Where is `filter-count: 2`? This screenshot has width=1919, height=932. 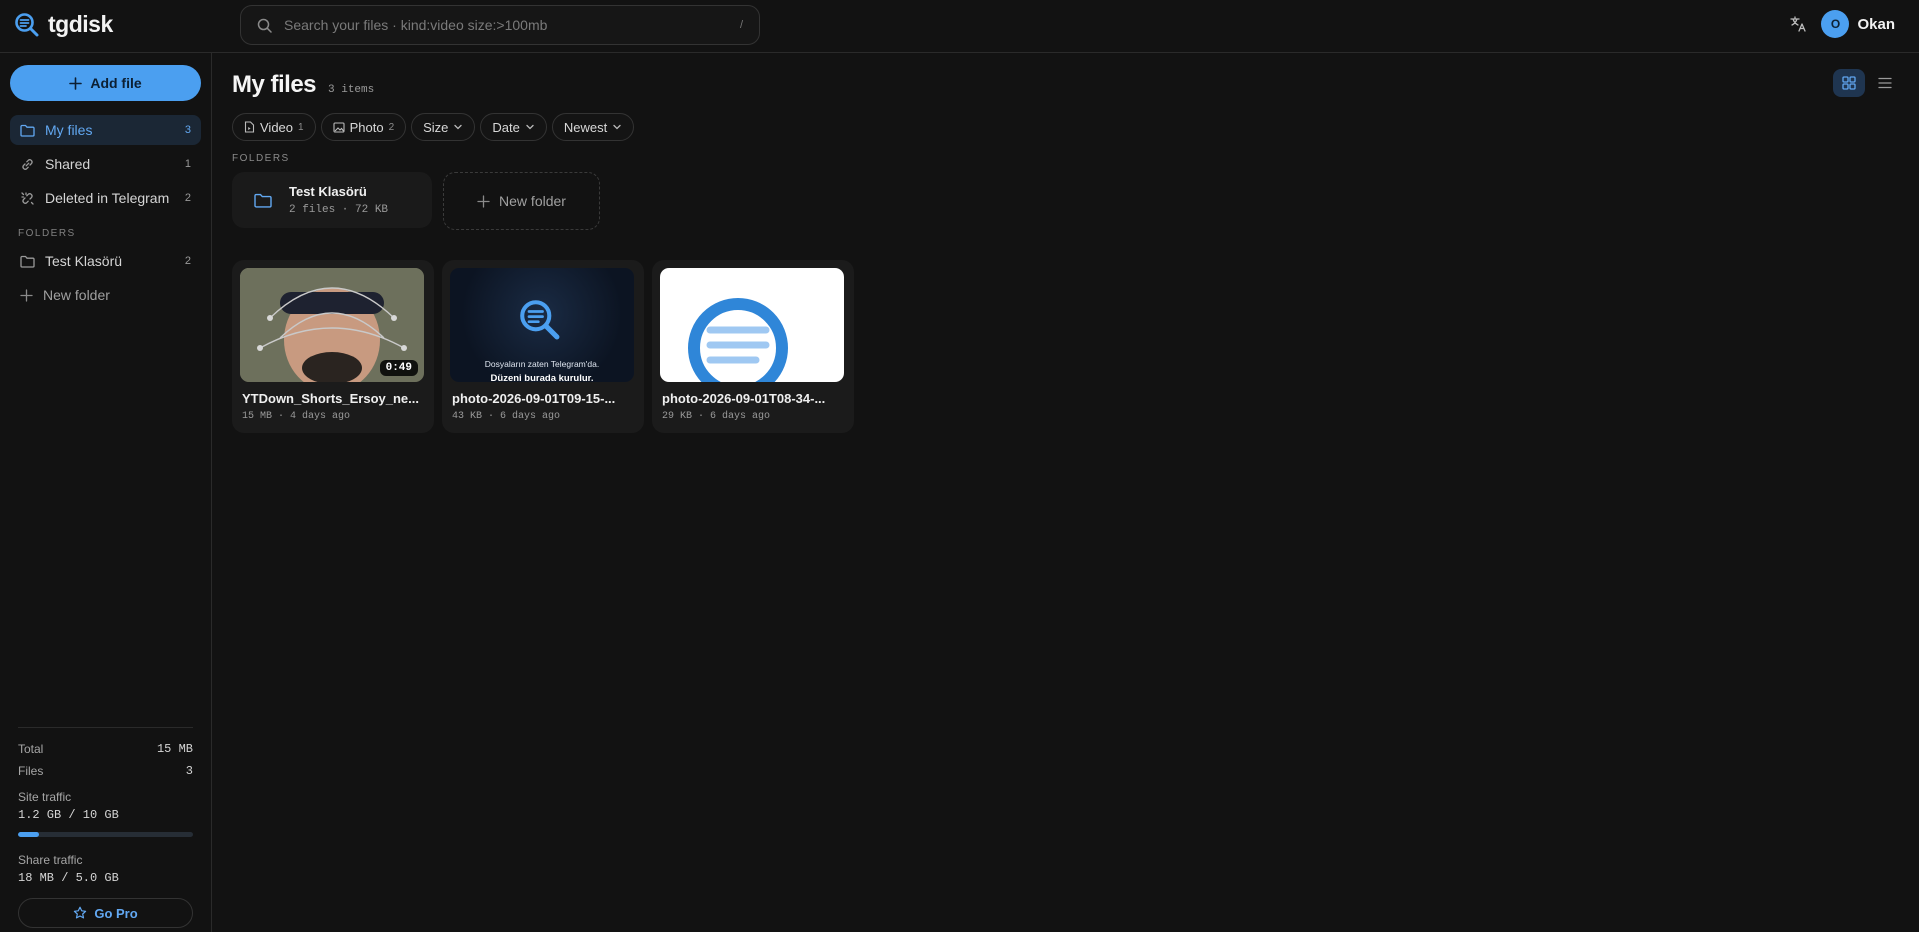 filter-count: 2 is located at coordinates (391, 127).